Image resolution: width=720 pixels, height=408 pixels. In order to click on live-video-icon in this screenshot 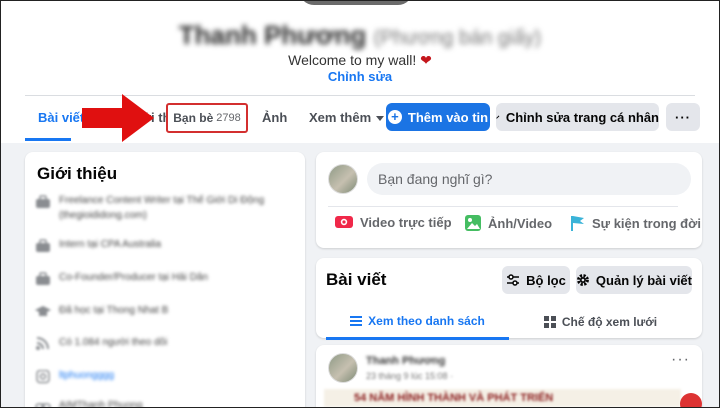, I will do `click(344, 222)`.